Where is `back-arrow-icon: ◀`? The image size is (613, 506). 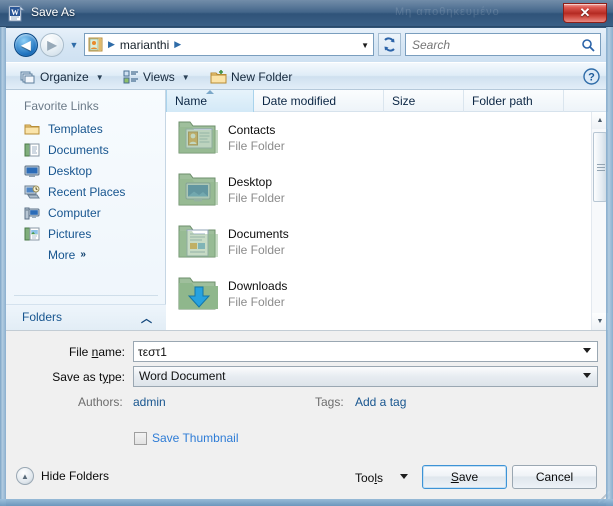
back-arrow-icon: ◀ is located at coordinates (26, 45).